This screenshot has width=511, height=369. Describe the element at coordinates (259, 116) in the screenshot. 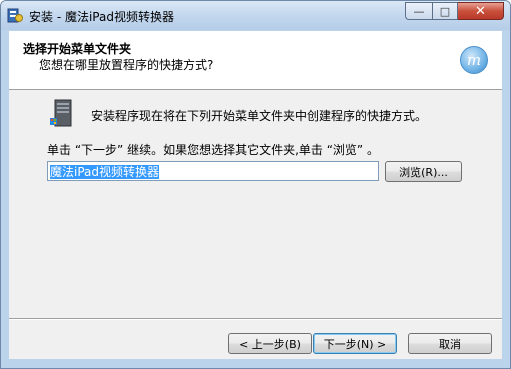

I see `info-text: 安装程序现在将在下列开始菜单文件夹中创建程序的快捷方式。` at that location.